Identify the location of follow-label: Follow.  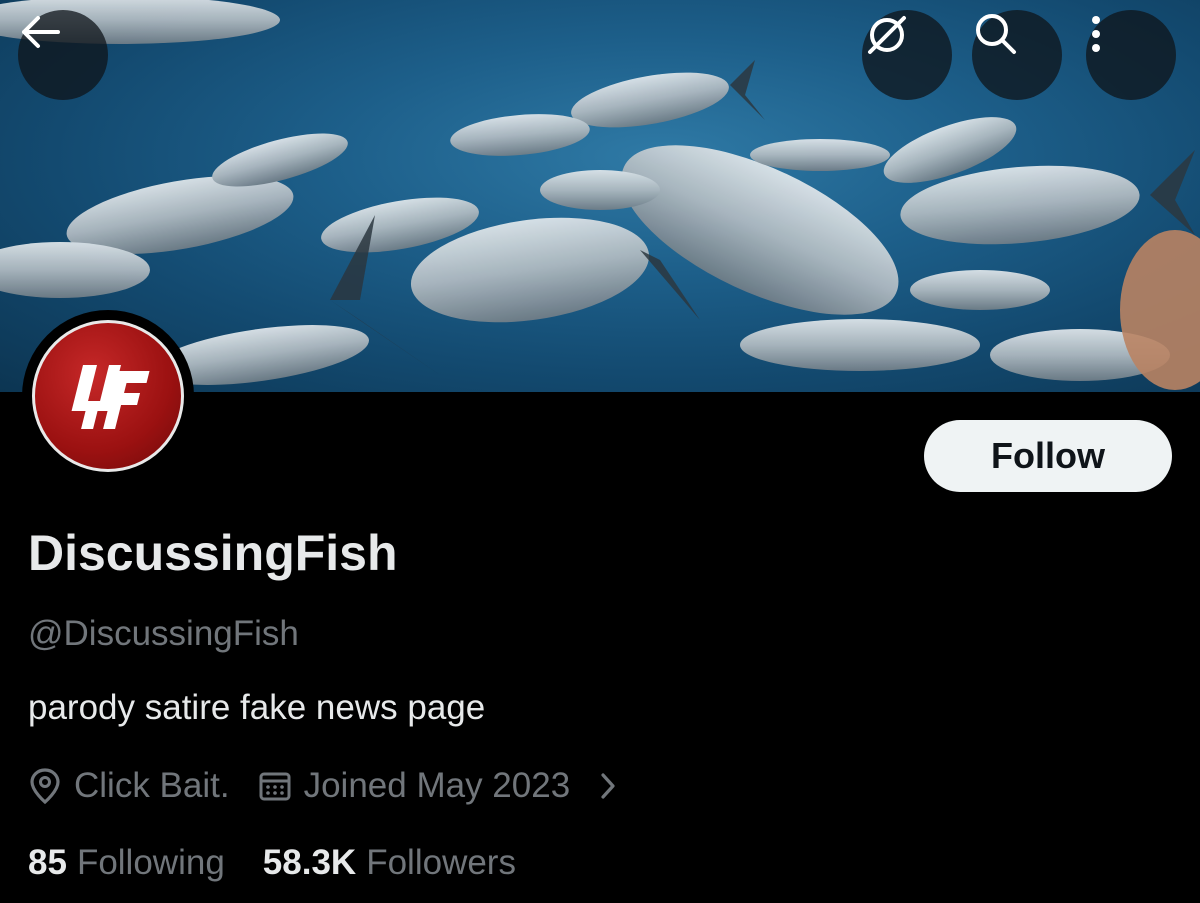
(1048, 455).